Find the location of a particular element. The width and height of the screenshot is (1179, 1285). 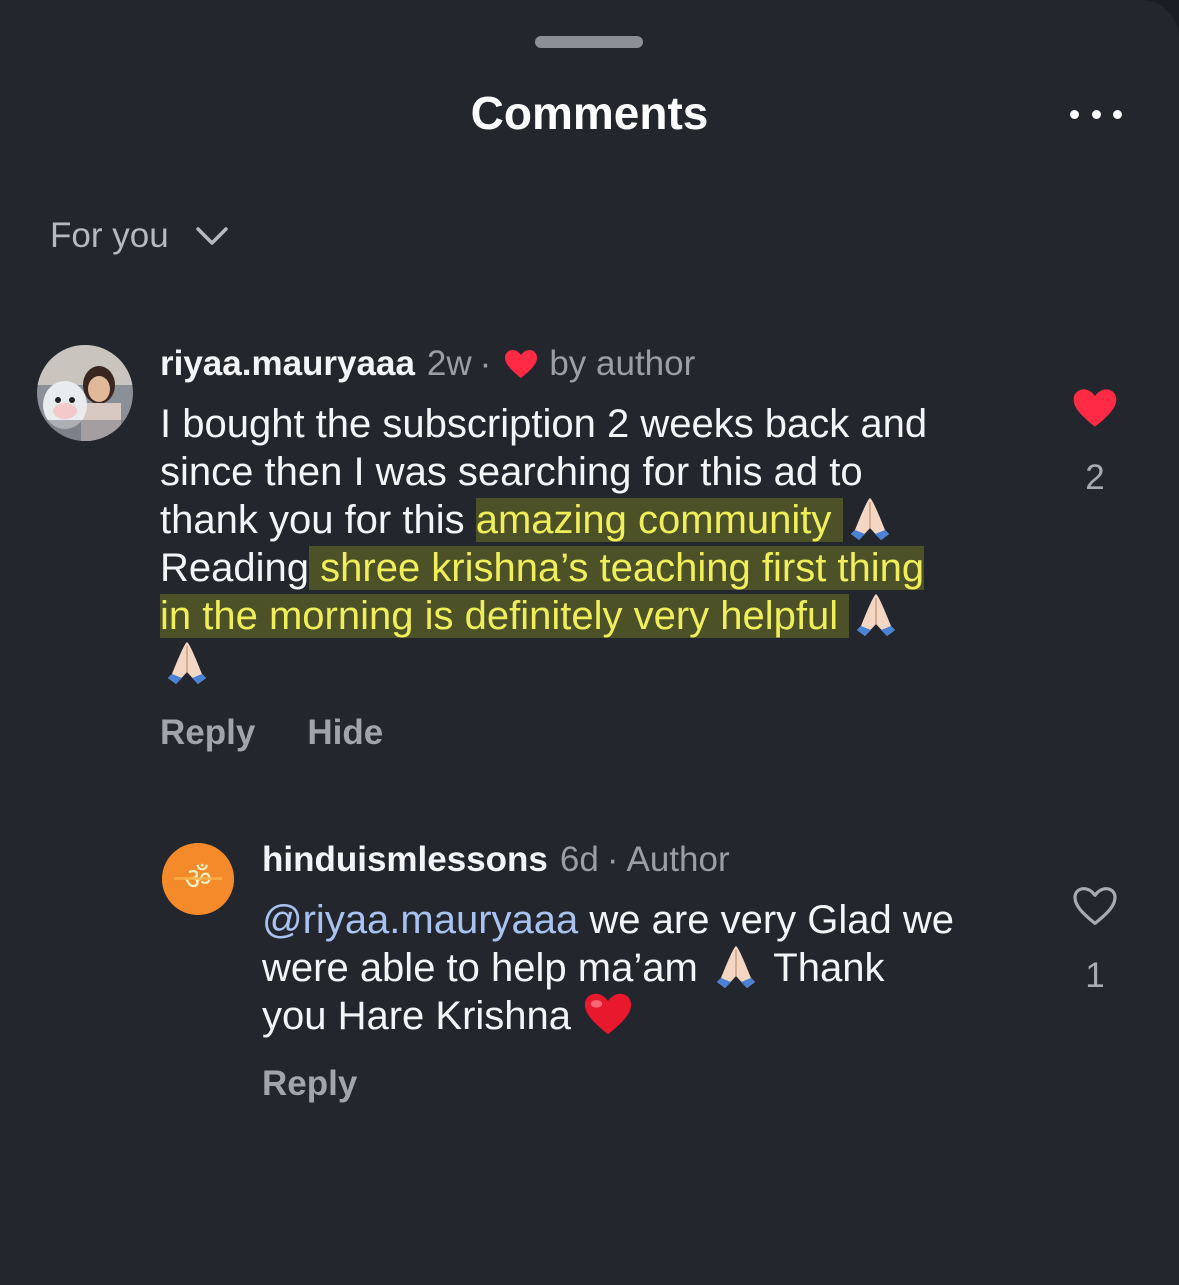

heart-outline-icon is located at coordinates (1095, 906).